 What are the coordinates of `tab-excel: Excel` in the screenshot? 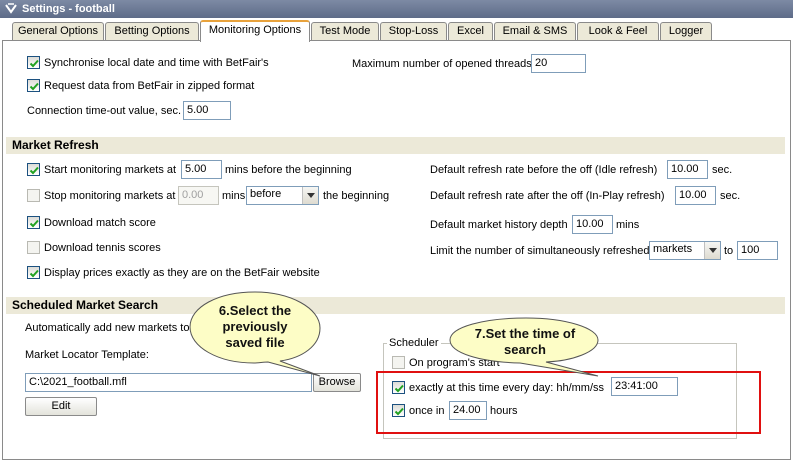 It's located at (470, 31).